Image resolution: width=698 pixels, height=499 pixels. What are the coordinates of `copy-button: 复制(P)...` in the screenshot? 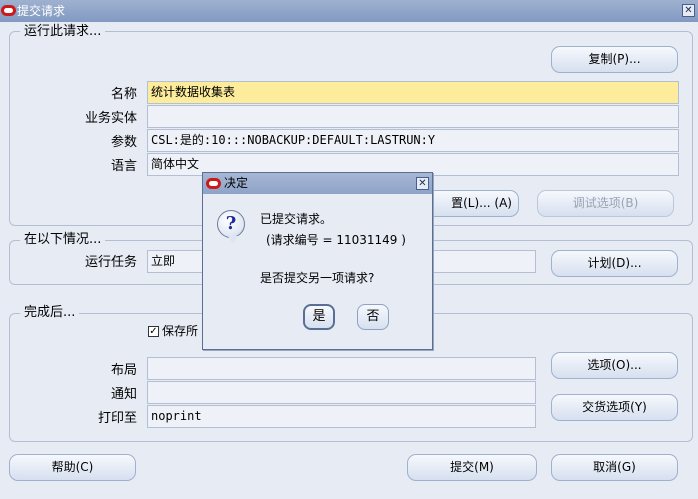 It's located at (614, 59).